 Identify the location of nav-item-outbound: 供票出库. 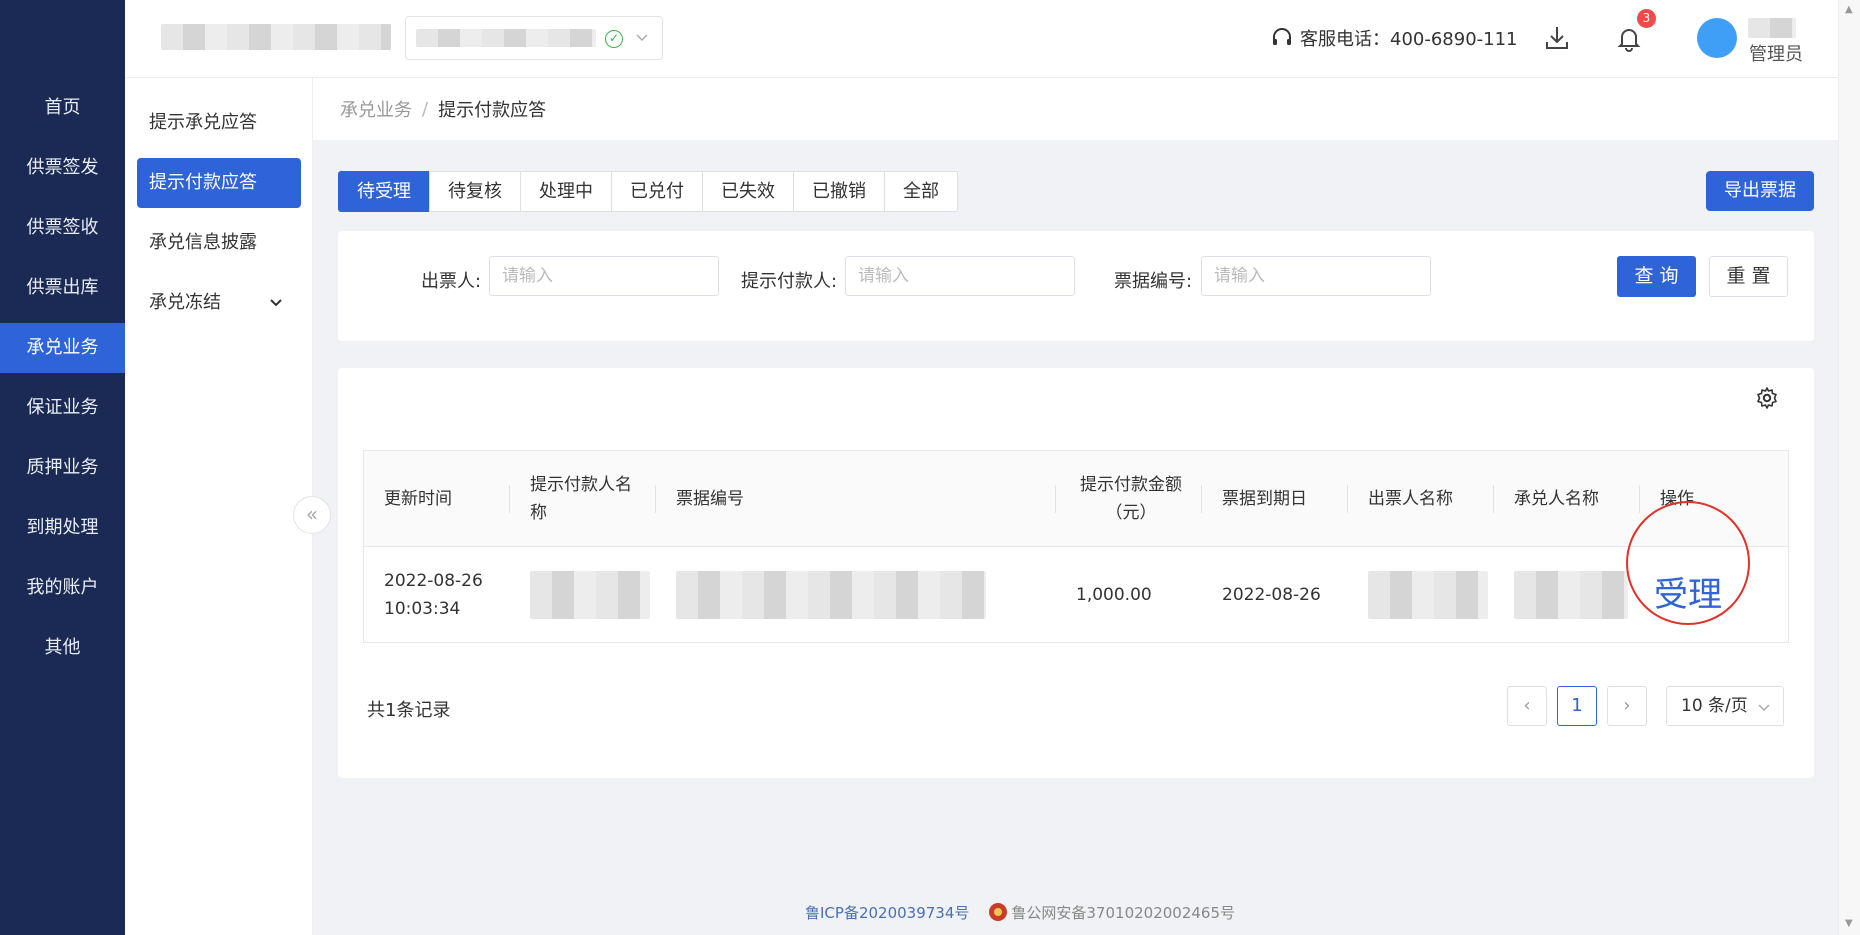
(62, 288).